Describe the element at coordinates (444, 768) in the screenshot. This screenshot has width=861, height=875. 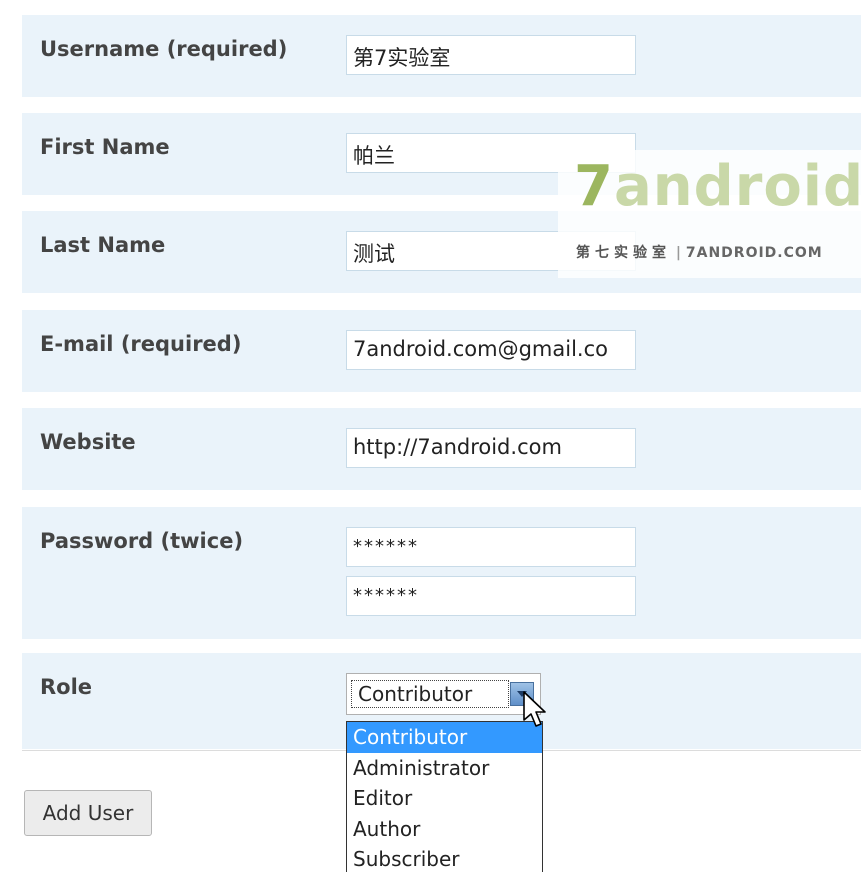
I see `role-option-administrator: Administrator` at that location.